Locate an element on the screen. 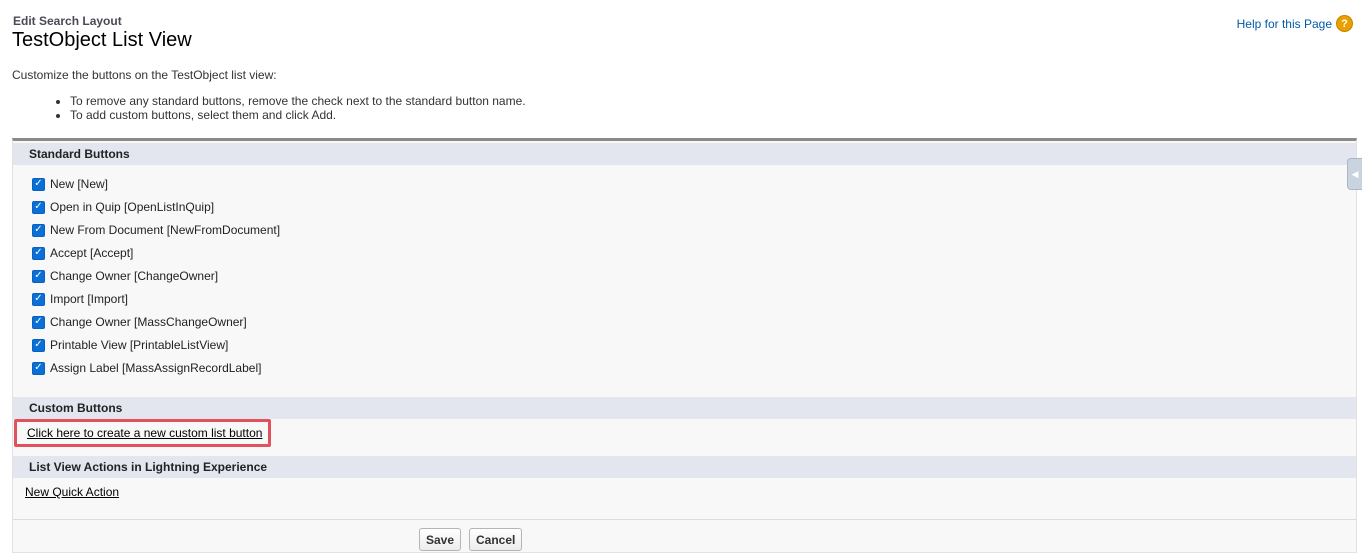  new-quick-action-link: New Quick Action is located at coordinates (72, 492).